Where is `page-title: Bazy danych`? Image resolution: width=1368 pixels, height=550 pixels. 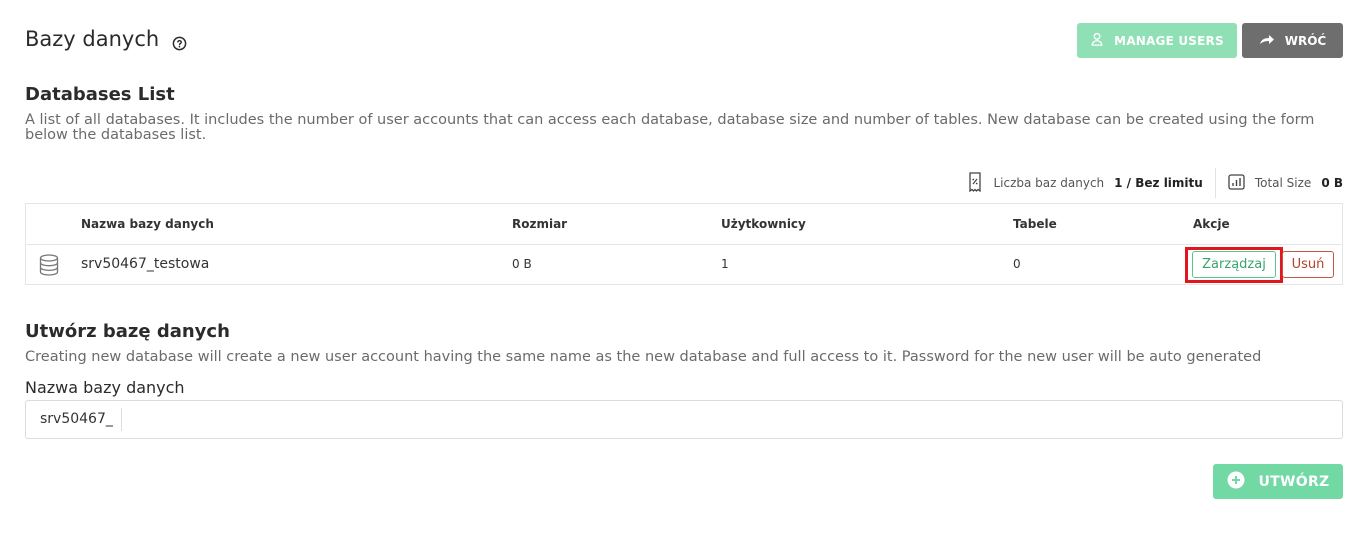 page-title: Bazy danych is located at coordinates (106, 39).